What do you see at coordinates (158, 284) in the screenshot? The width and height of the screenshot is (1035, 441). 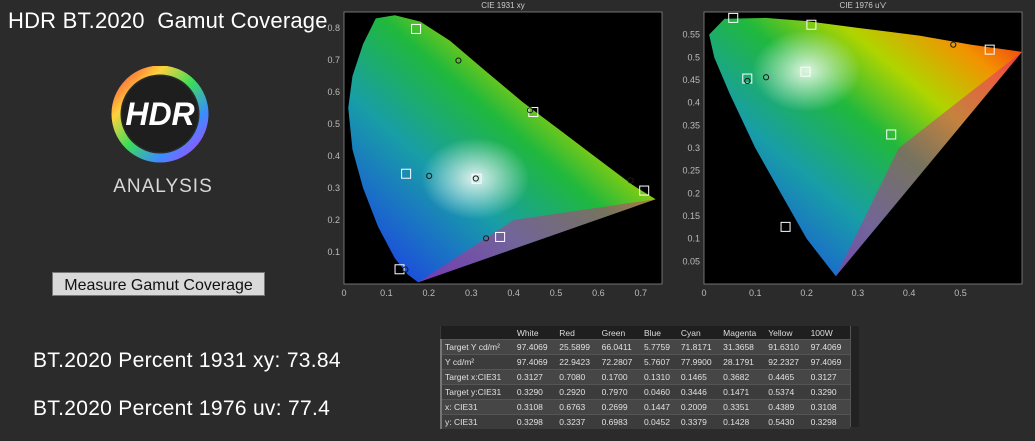 I see `measure-gamut-button: Measure Gamut Coverage` at bounding box center [158, 284].